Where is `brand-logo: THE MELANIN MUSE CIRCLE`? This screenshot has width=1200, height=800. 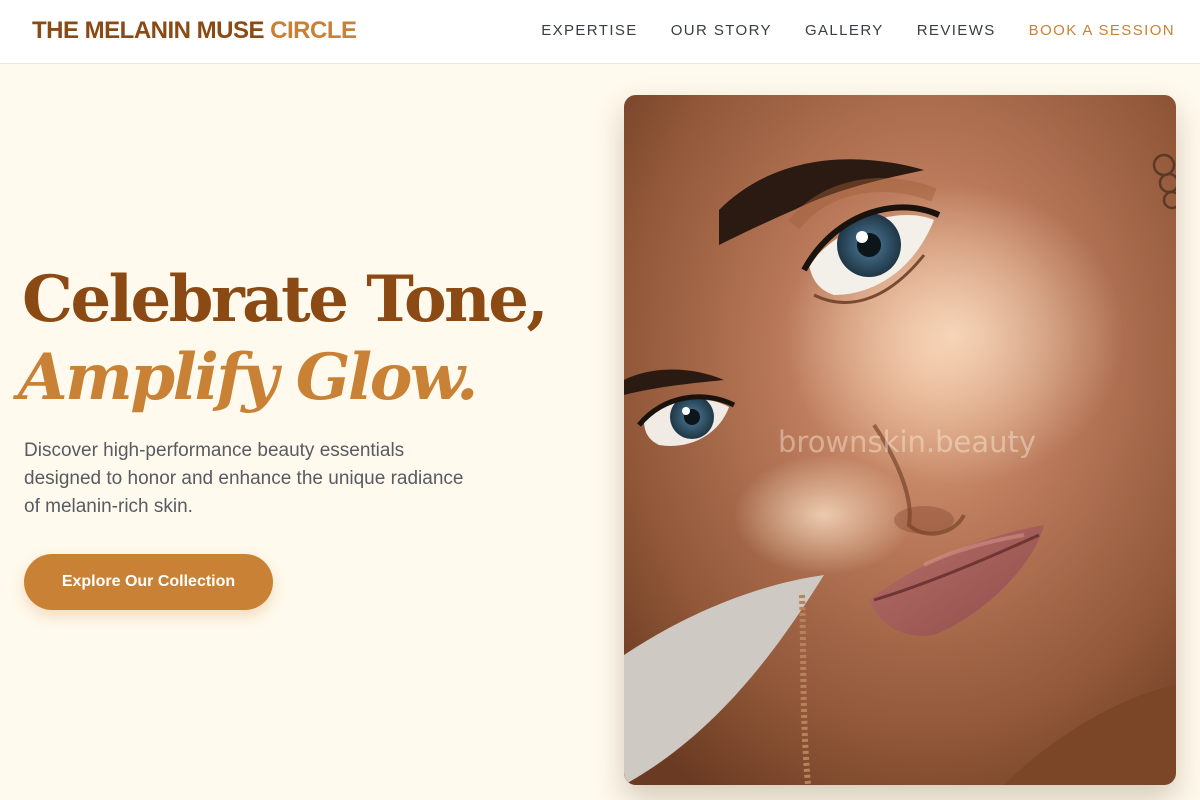 brand-logo: THE MELANIN MUSE CIRCLE is located at coordinates (194, 31).